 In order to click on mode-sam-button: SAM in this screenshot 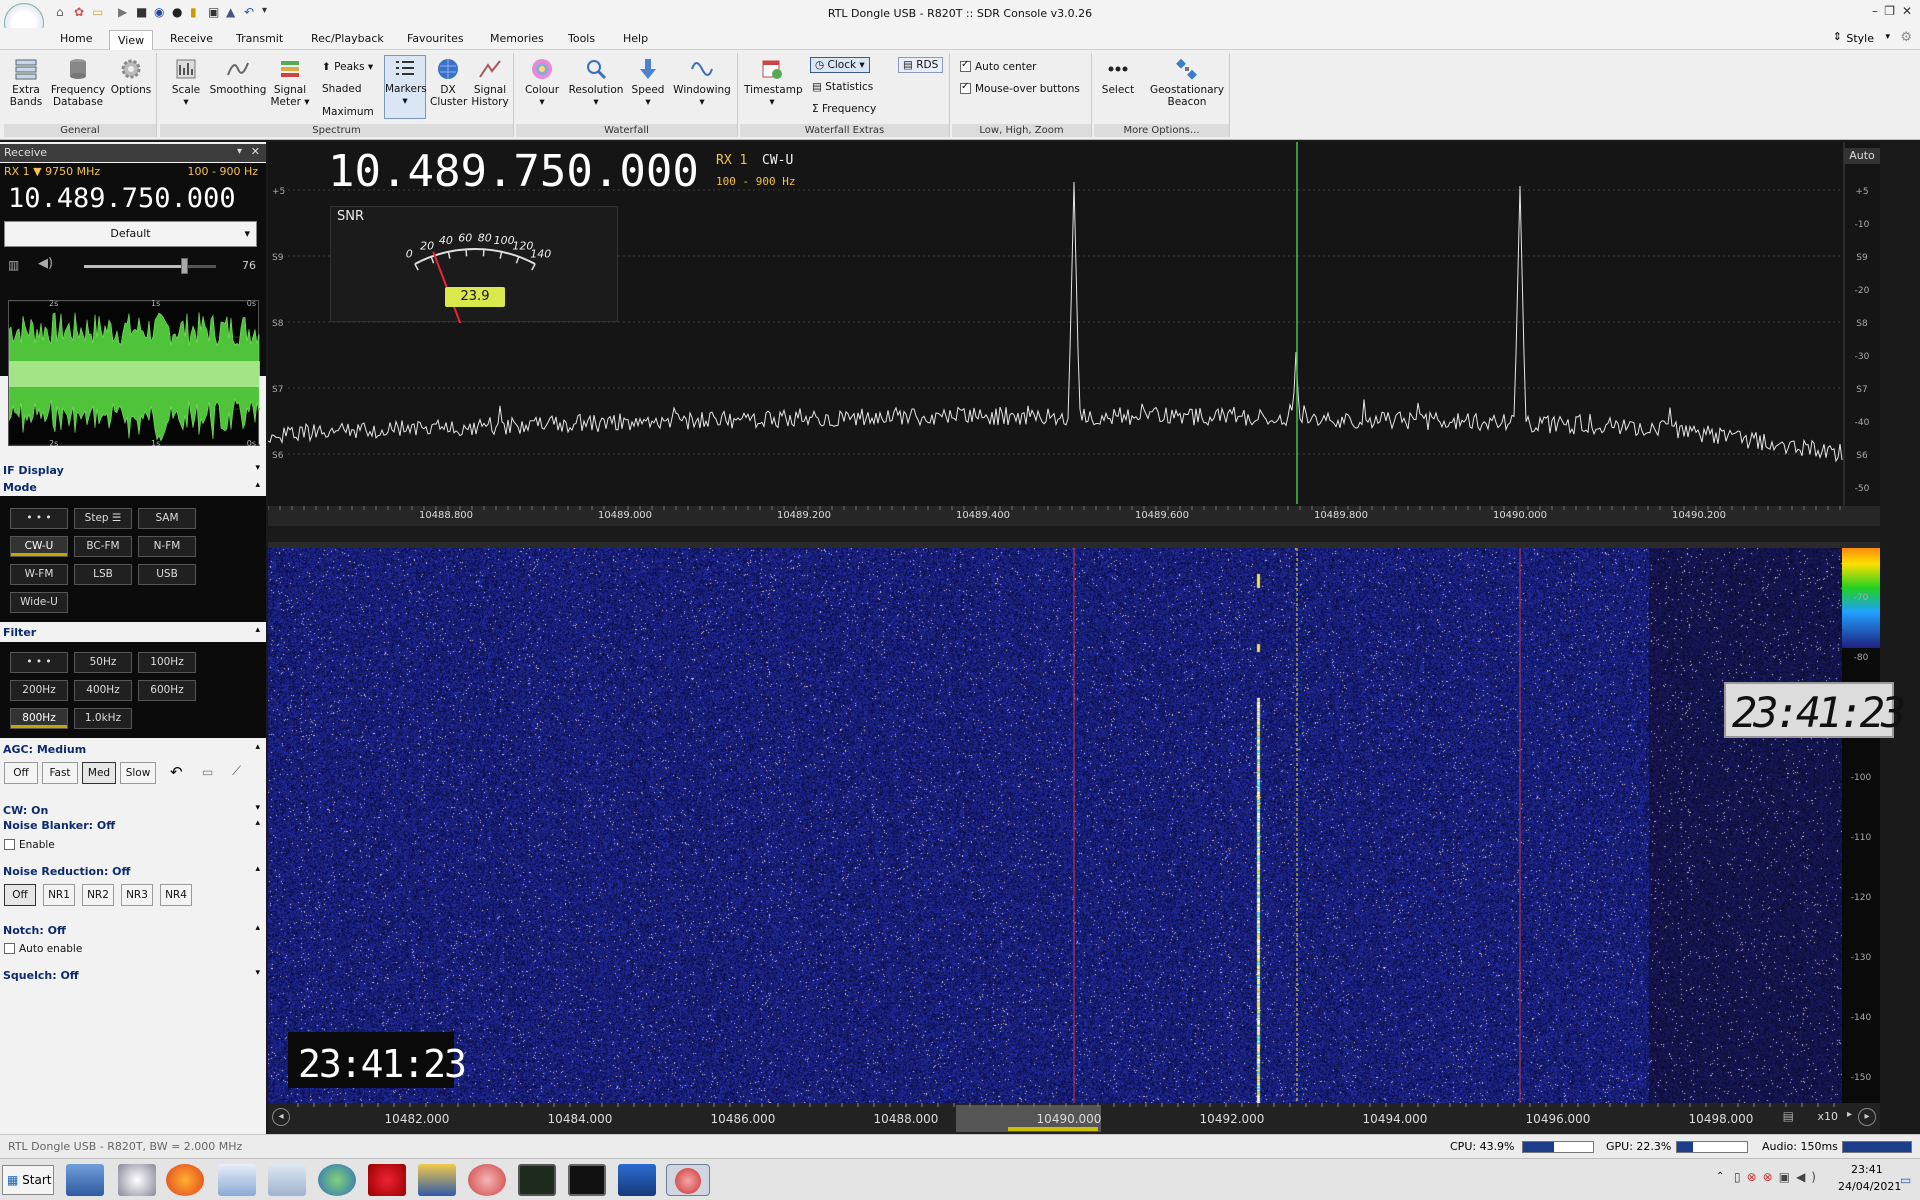, I will do `click(167, 518)`.